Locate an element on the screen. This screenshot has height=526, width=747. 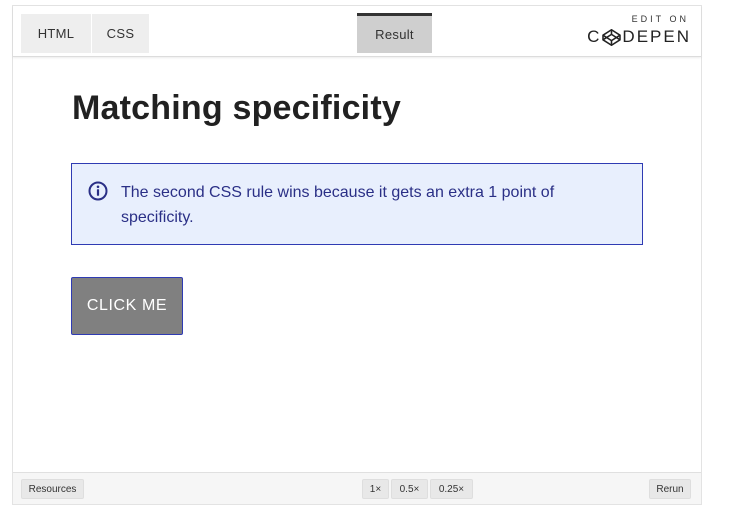
editor-tab-bar: HTML CSS Result EDIT ON C DEPEN is located at coordinates (357, 31).